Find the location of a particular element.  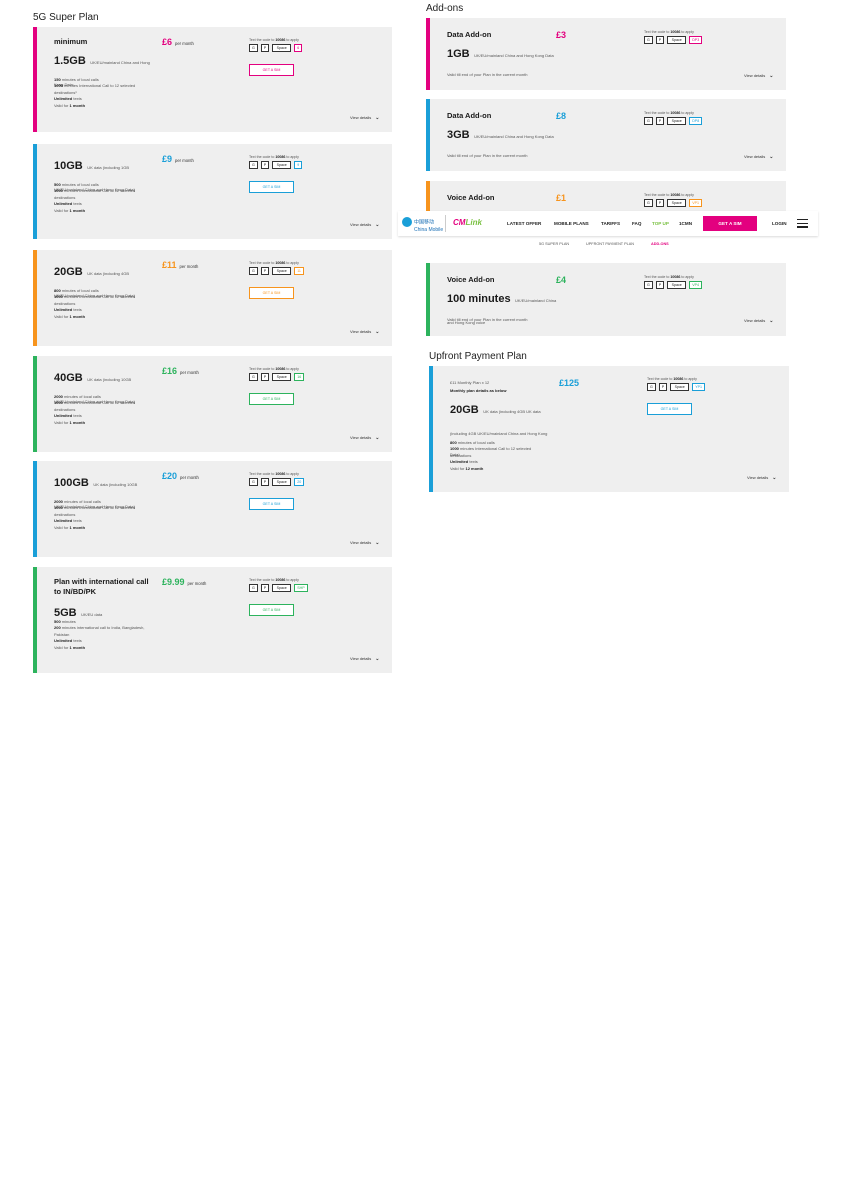

plan-price: £11 per month is located at coordinates (180, 265).